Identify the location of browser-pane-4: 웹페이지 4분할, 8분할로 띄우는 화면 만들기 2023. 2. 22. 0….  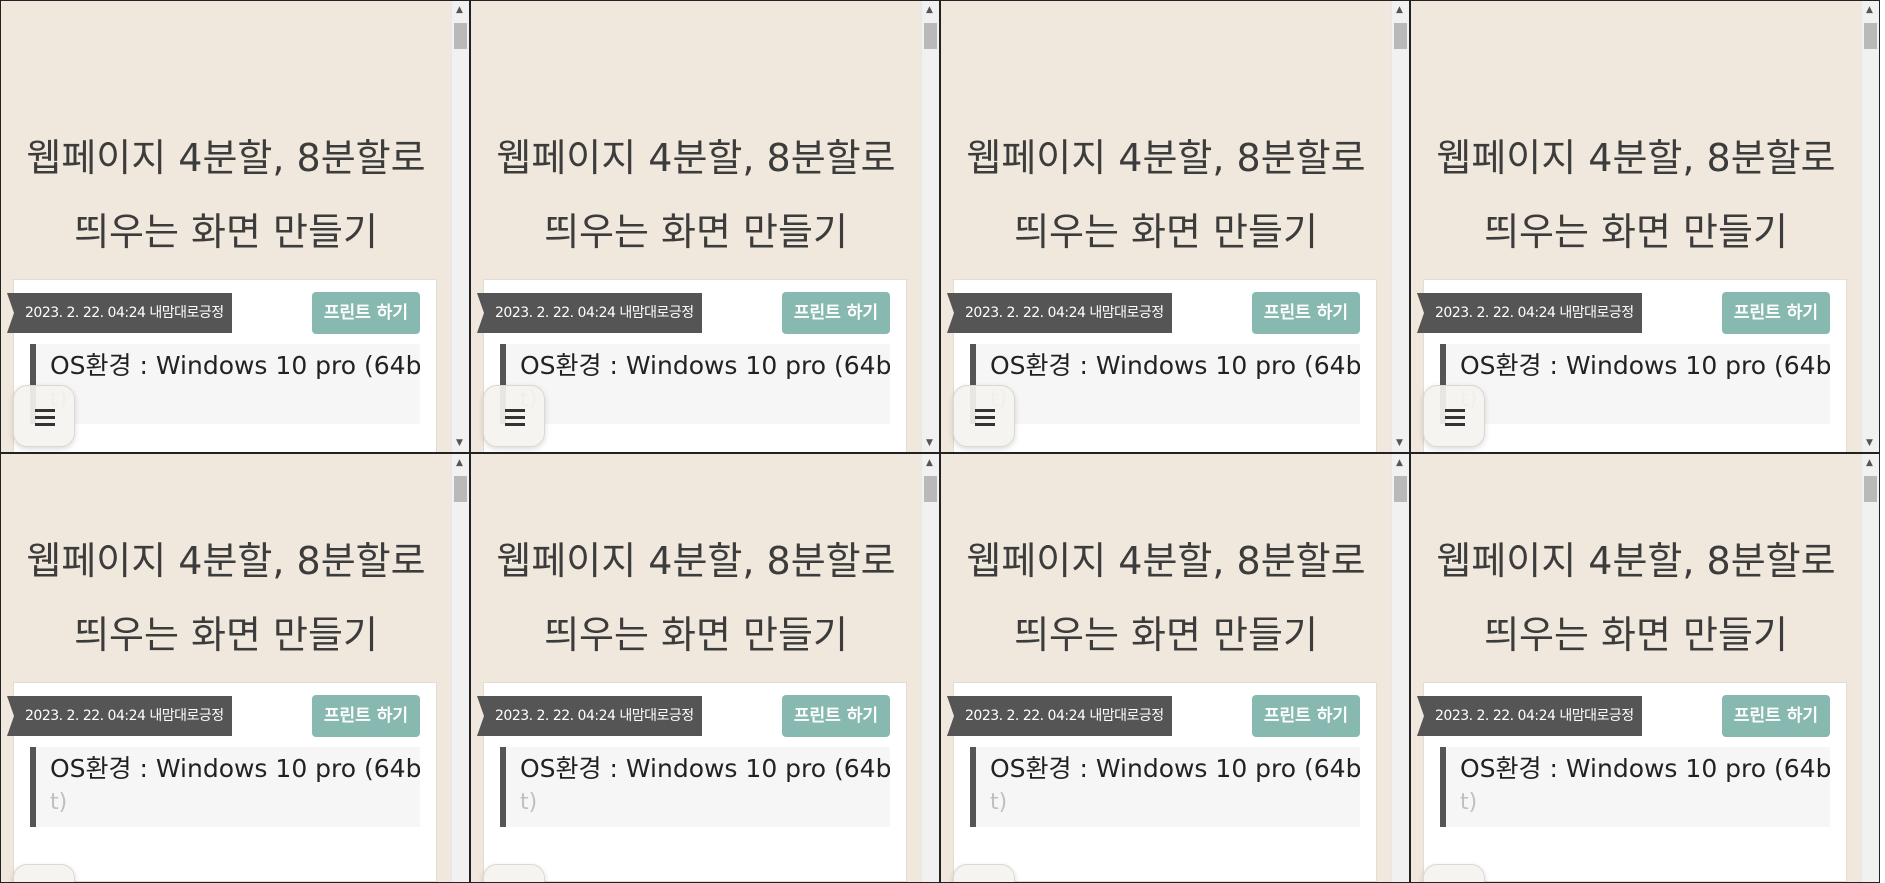
(1645, 226).